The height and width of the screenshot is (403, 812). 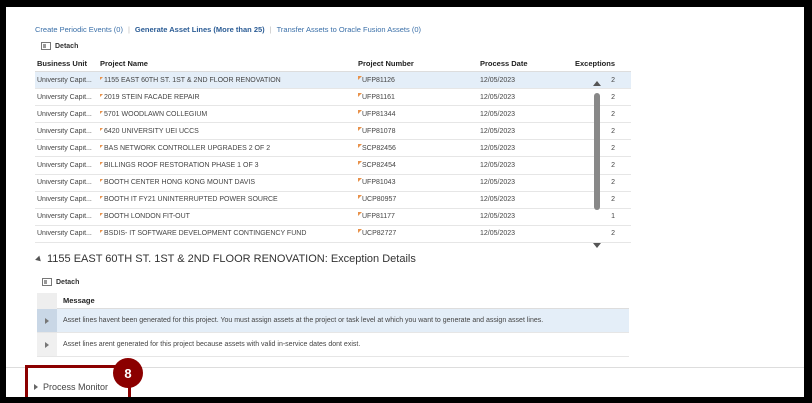 What do you see at coordinates (416, 165) in the screenshot?
I see `project-number-cell: SCP82454` at bounding box center [416, 165].